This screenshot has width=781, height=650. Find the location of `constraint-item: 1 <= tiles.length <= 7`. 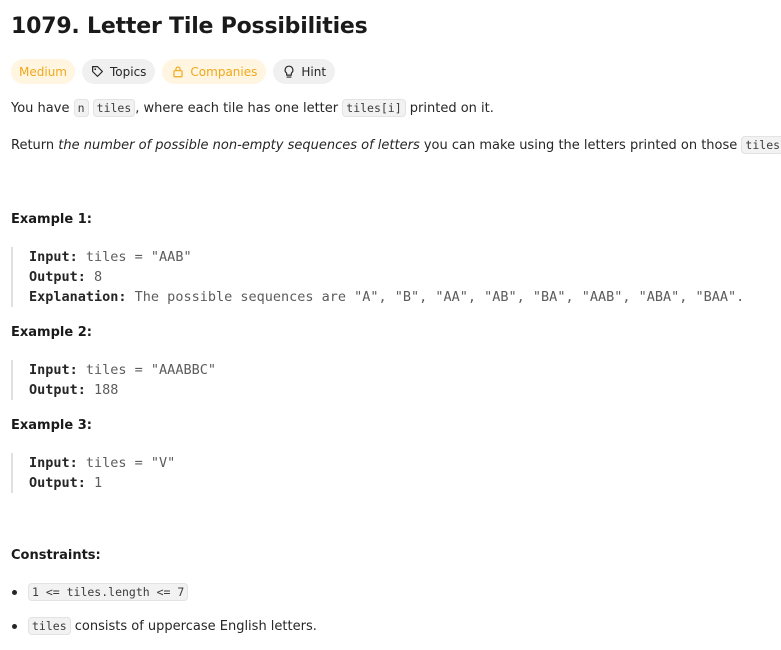

constraint-item: 1 <= tiles.length <= 7 is located at coordinates (100, 592).